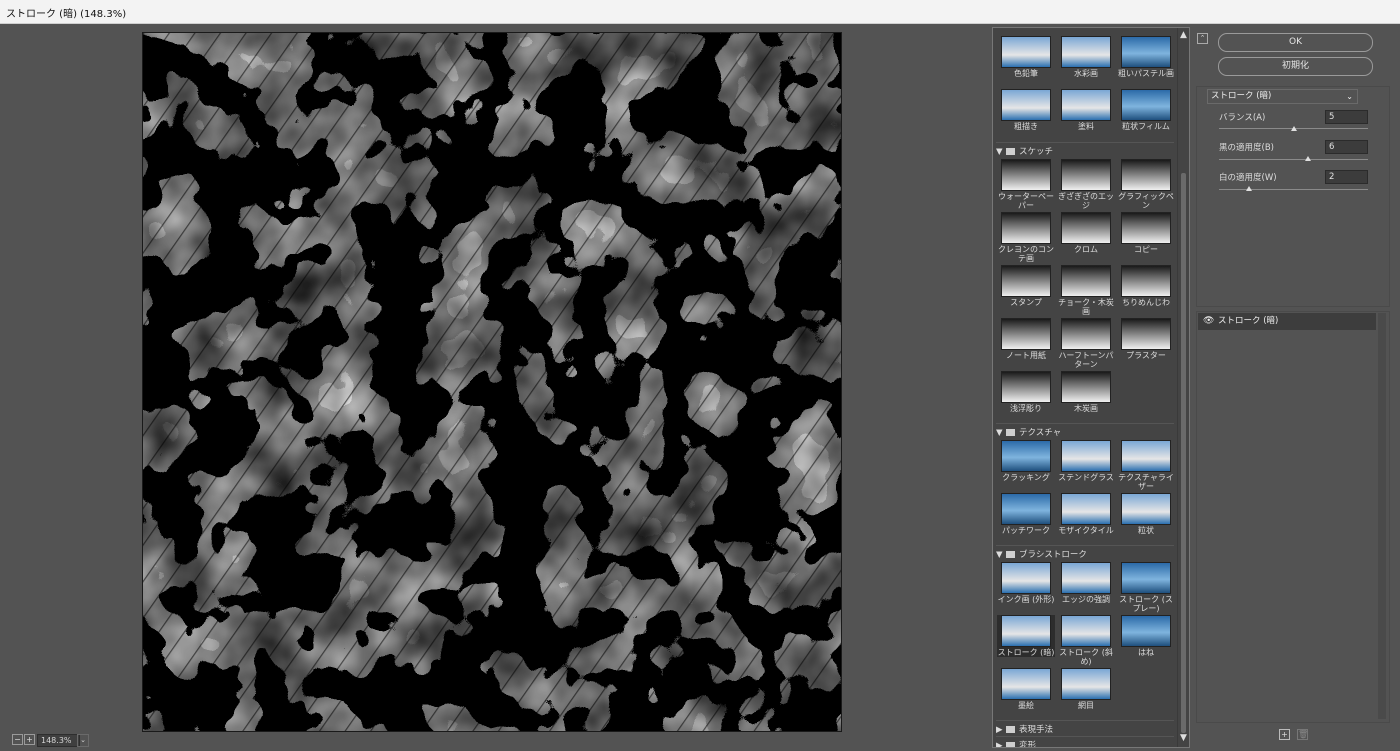  Describe the element at coordinates (1295, 42) in the screenshot. I see `ok-button: OK` at that location.